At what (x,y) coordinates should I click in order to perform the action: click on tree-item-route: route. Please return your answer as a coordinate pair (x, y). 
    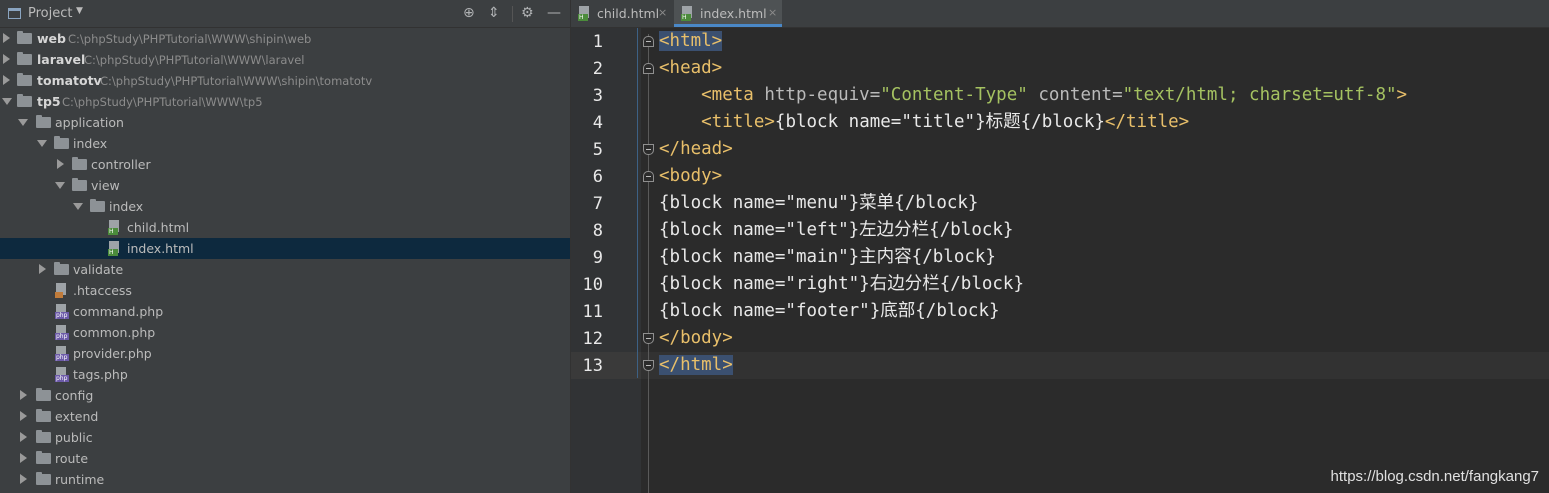
    Looking at the image, I should click on (285, 458).